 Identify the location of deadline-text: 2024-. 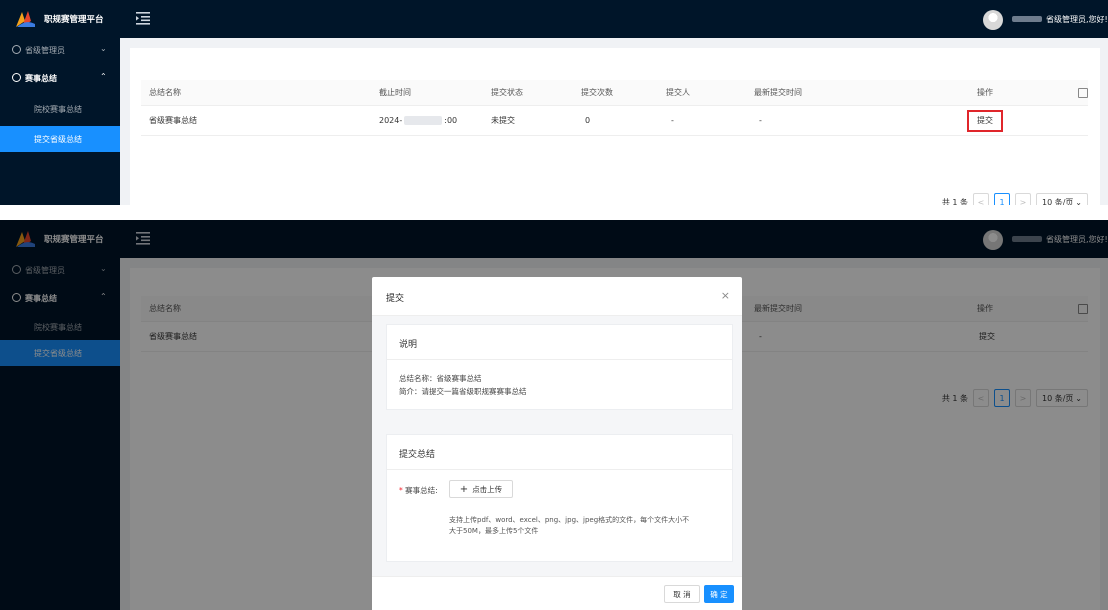
(391, 120).